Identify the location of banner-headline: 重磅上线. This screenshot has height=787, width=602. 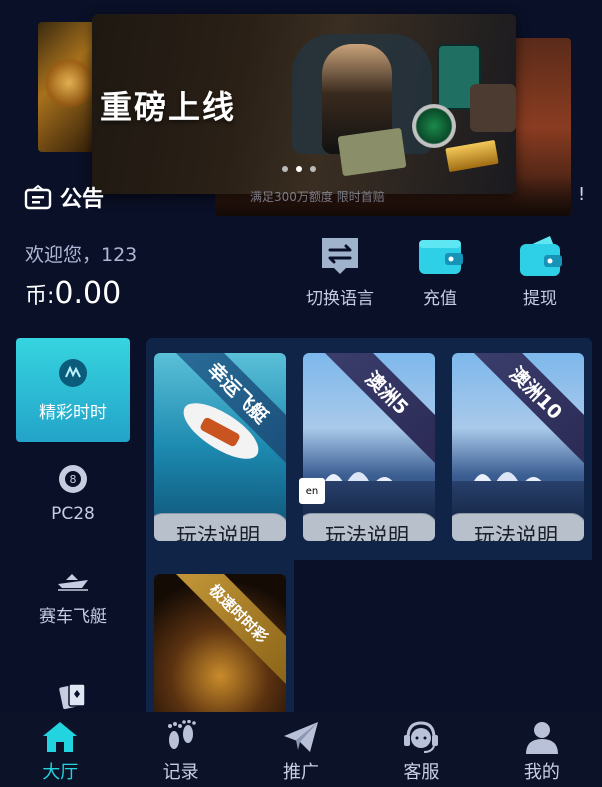
(168, 107).